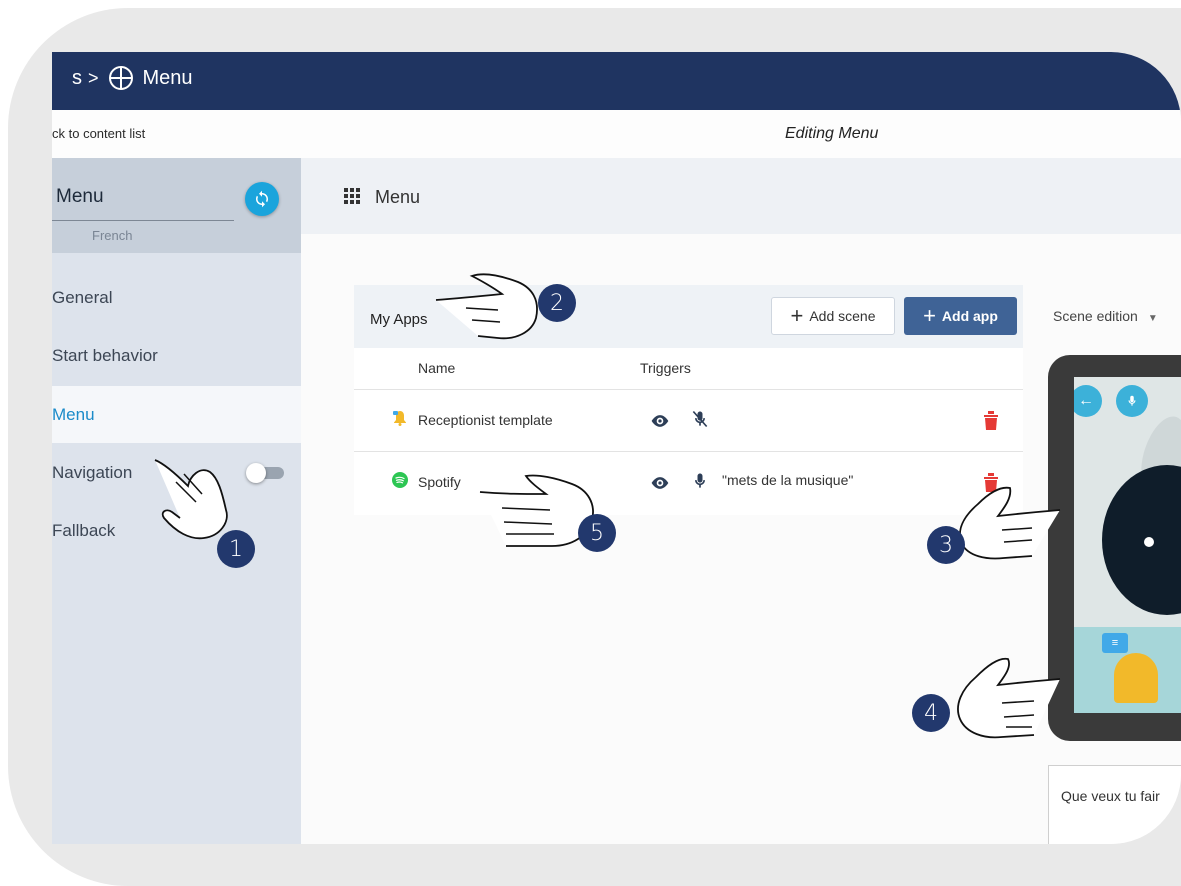  What do you see at coordinates (439, 482) in the screenshot?
I see `app-name: Spotify` at bounding box center [439, 482].